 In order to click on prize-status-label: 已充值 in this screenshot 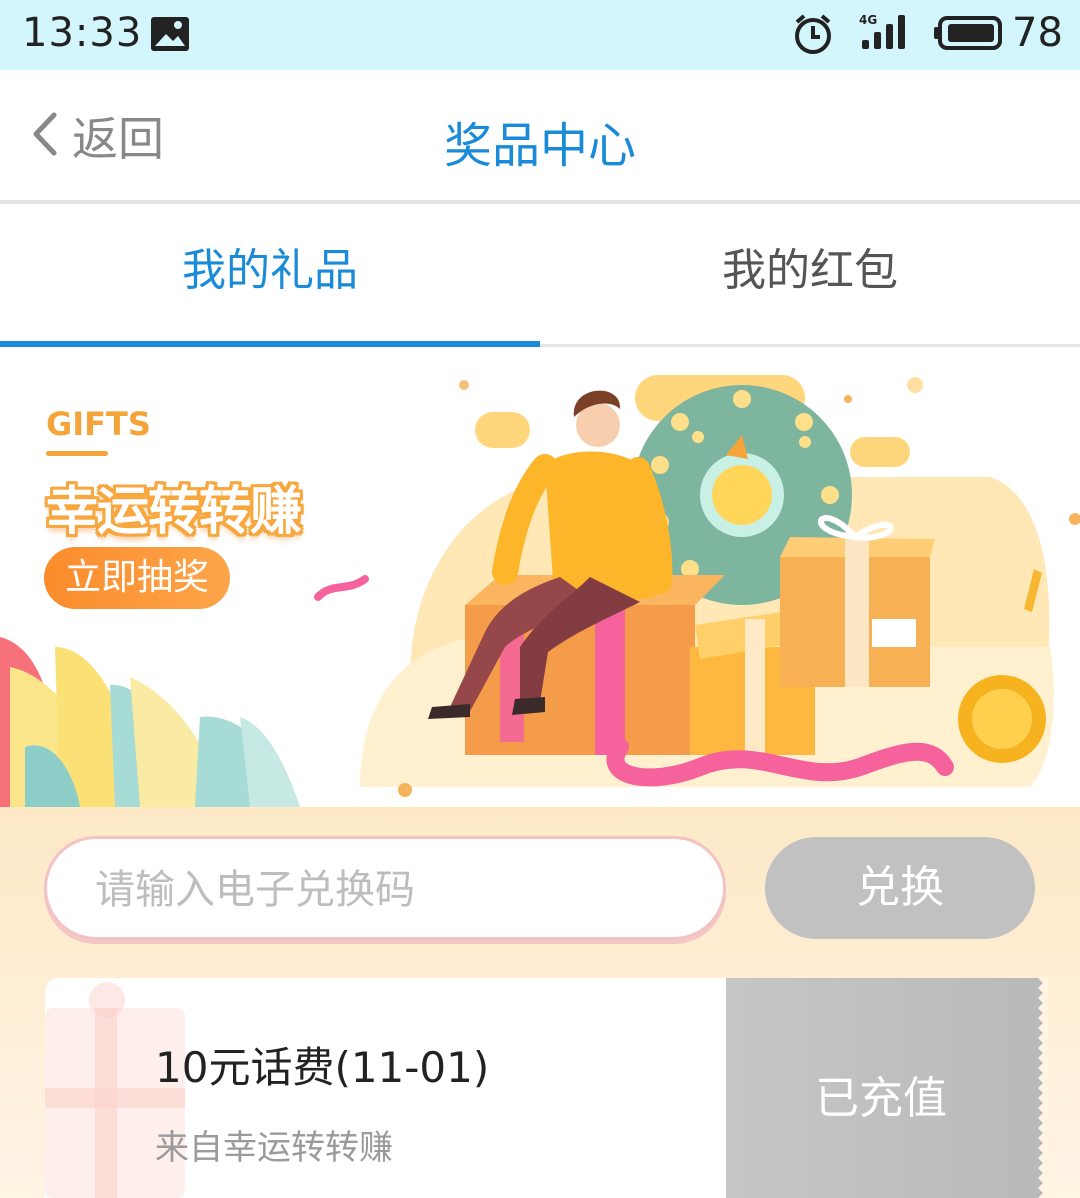, I will do `click(881, 1098)`.